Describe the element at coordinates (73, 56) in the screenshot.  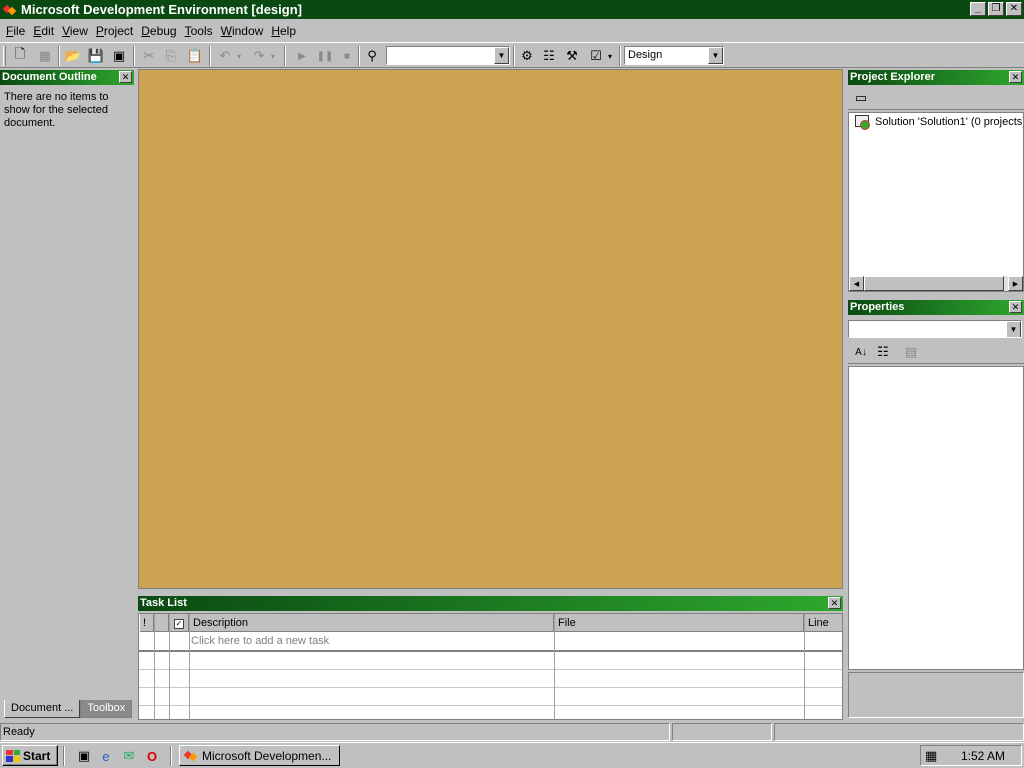
I see `open-folder-icon: 📂` at that location.